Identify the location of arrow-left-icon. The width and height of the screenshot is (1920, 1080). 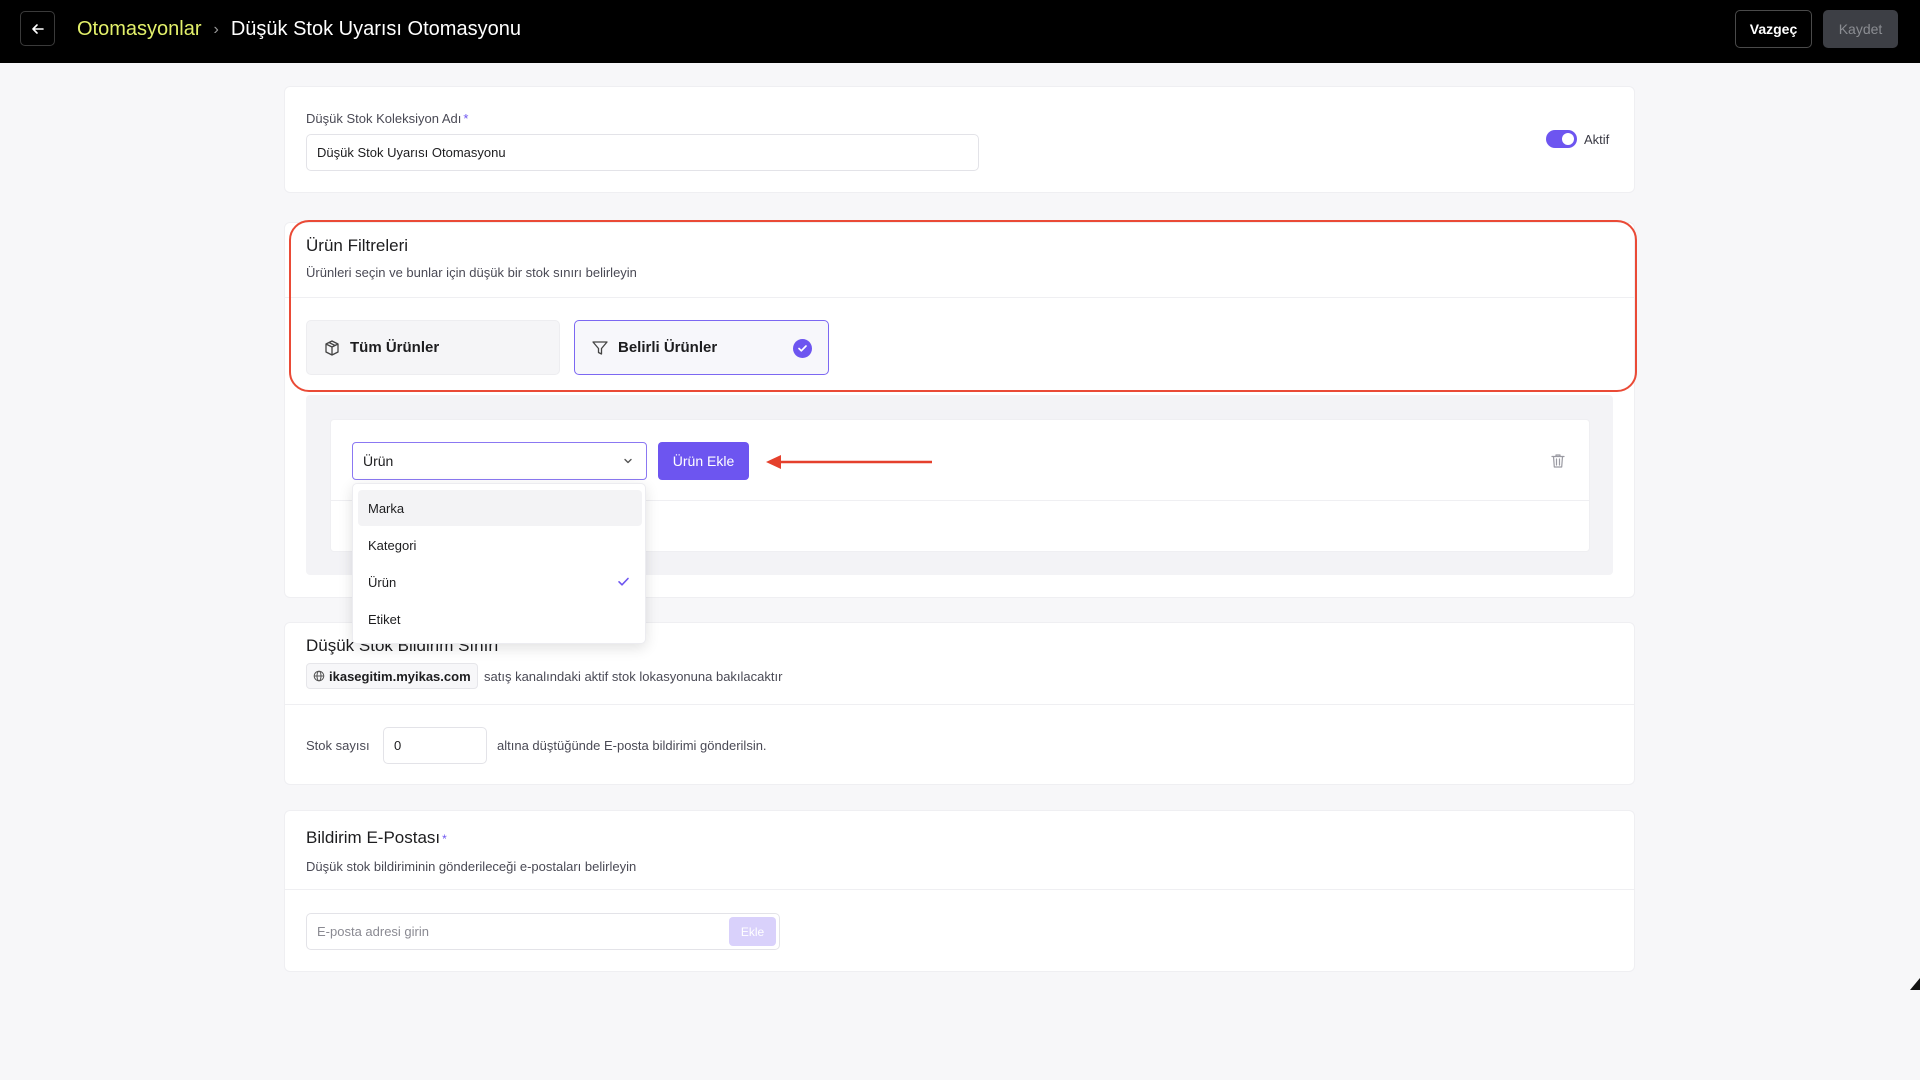
(37, 28).